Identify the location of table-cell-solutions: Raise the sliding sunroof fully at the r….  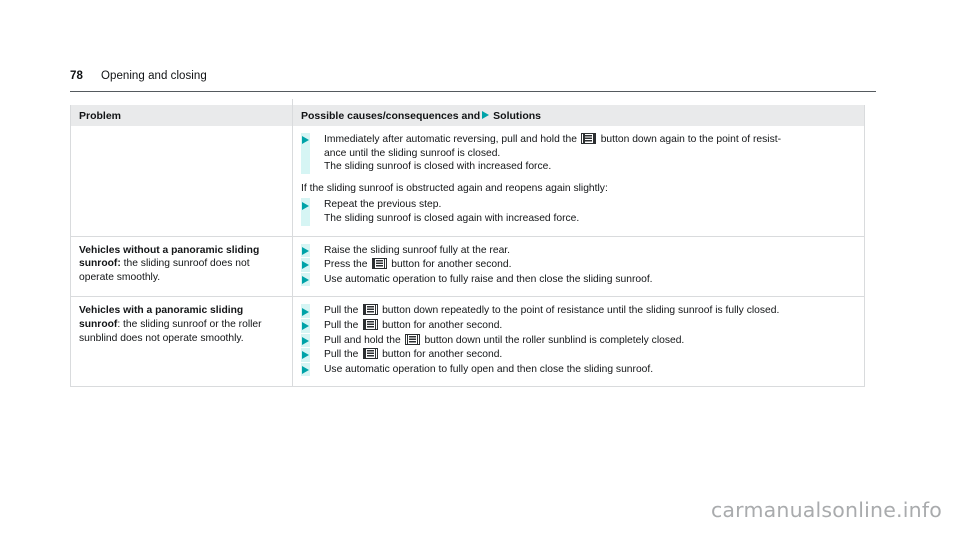
(578, 267).